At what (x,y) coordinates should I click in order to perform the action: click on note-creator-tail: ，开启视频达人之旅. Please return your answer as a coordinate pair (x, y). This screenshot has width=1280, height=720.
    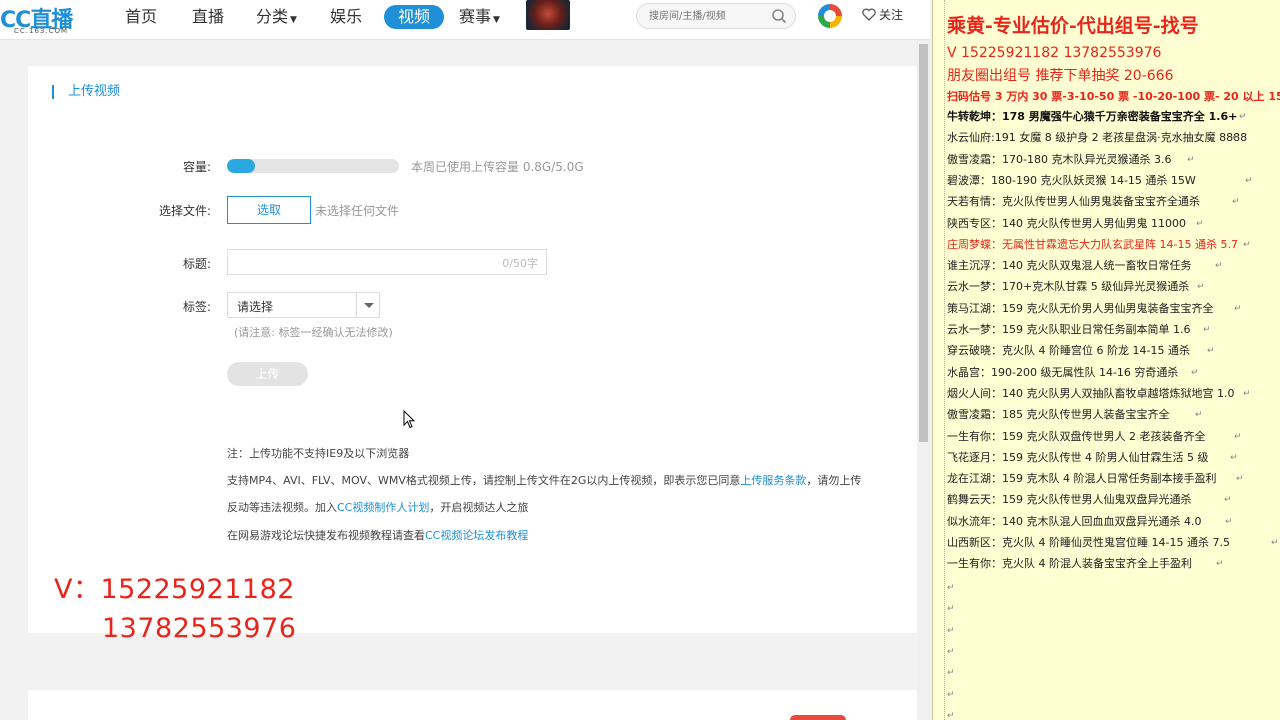
    Looking at the image, I should click on (479, 507).